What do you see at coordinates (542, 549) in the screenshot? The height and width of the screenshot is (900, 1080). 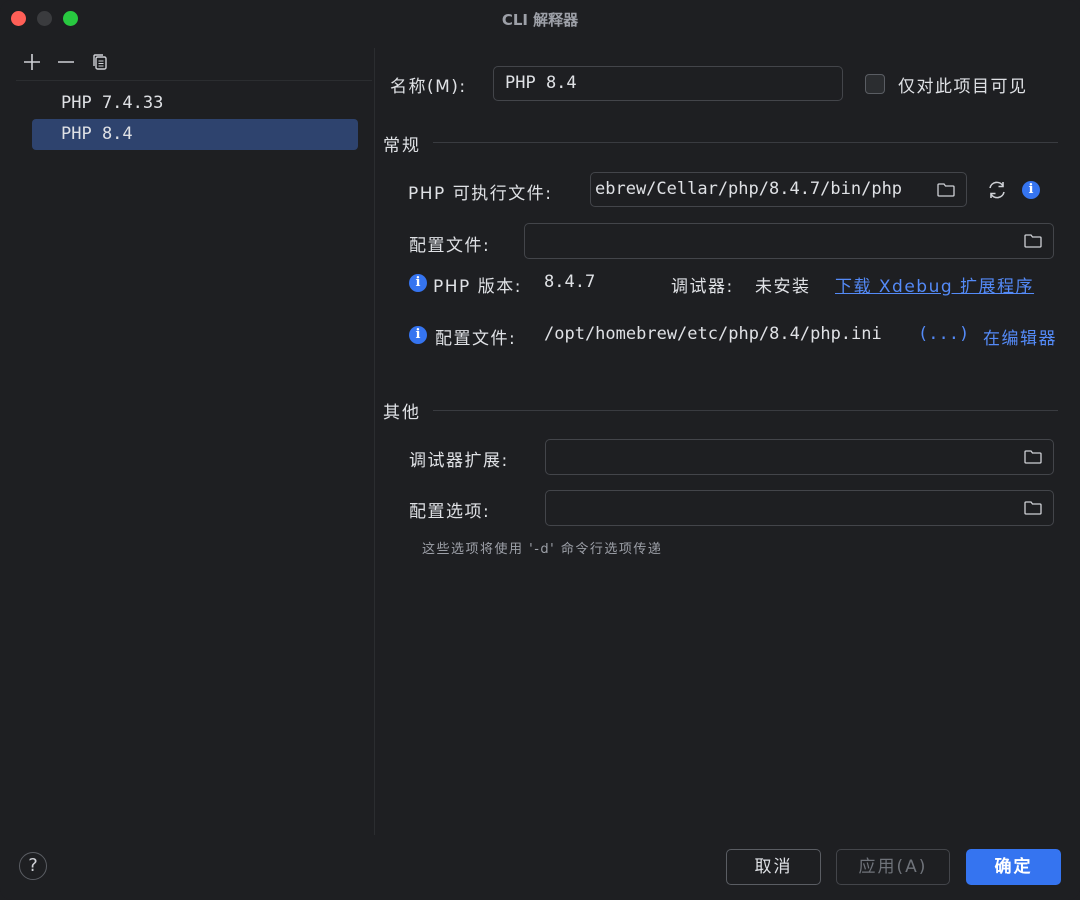 I see `config-options-hint: 这些选项将使用 '-d' 命令行选项传递` at bounding box center [542, 549].